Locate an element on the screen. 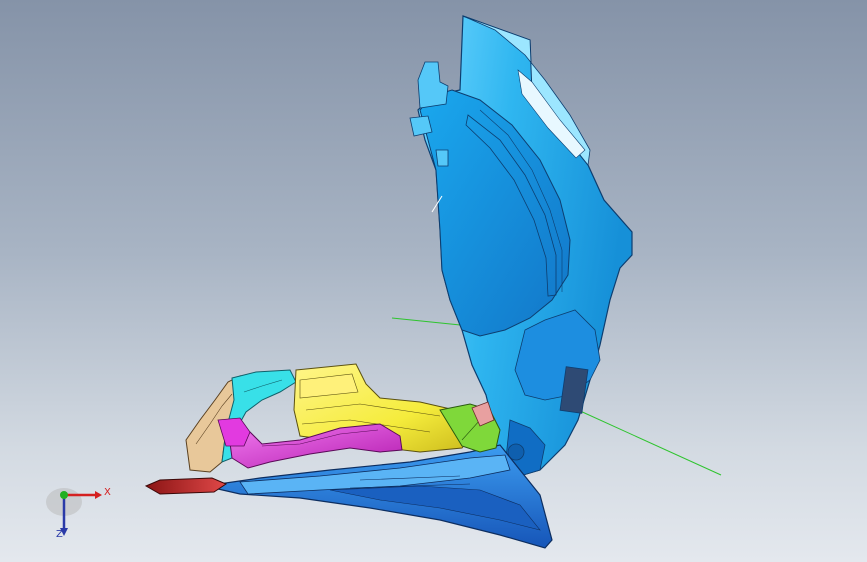 This screenshot has height=562, width=867. triad-z-label: Z is located at coordinates (59, 534).